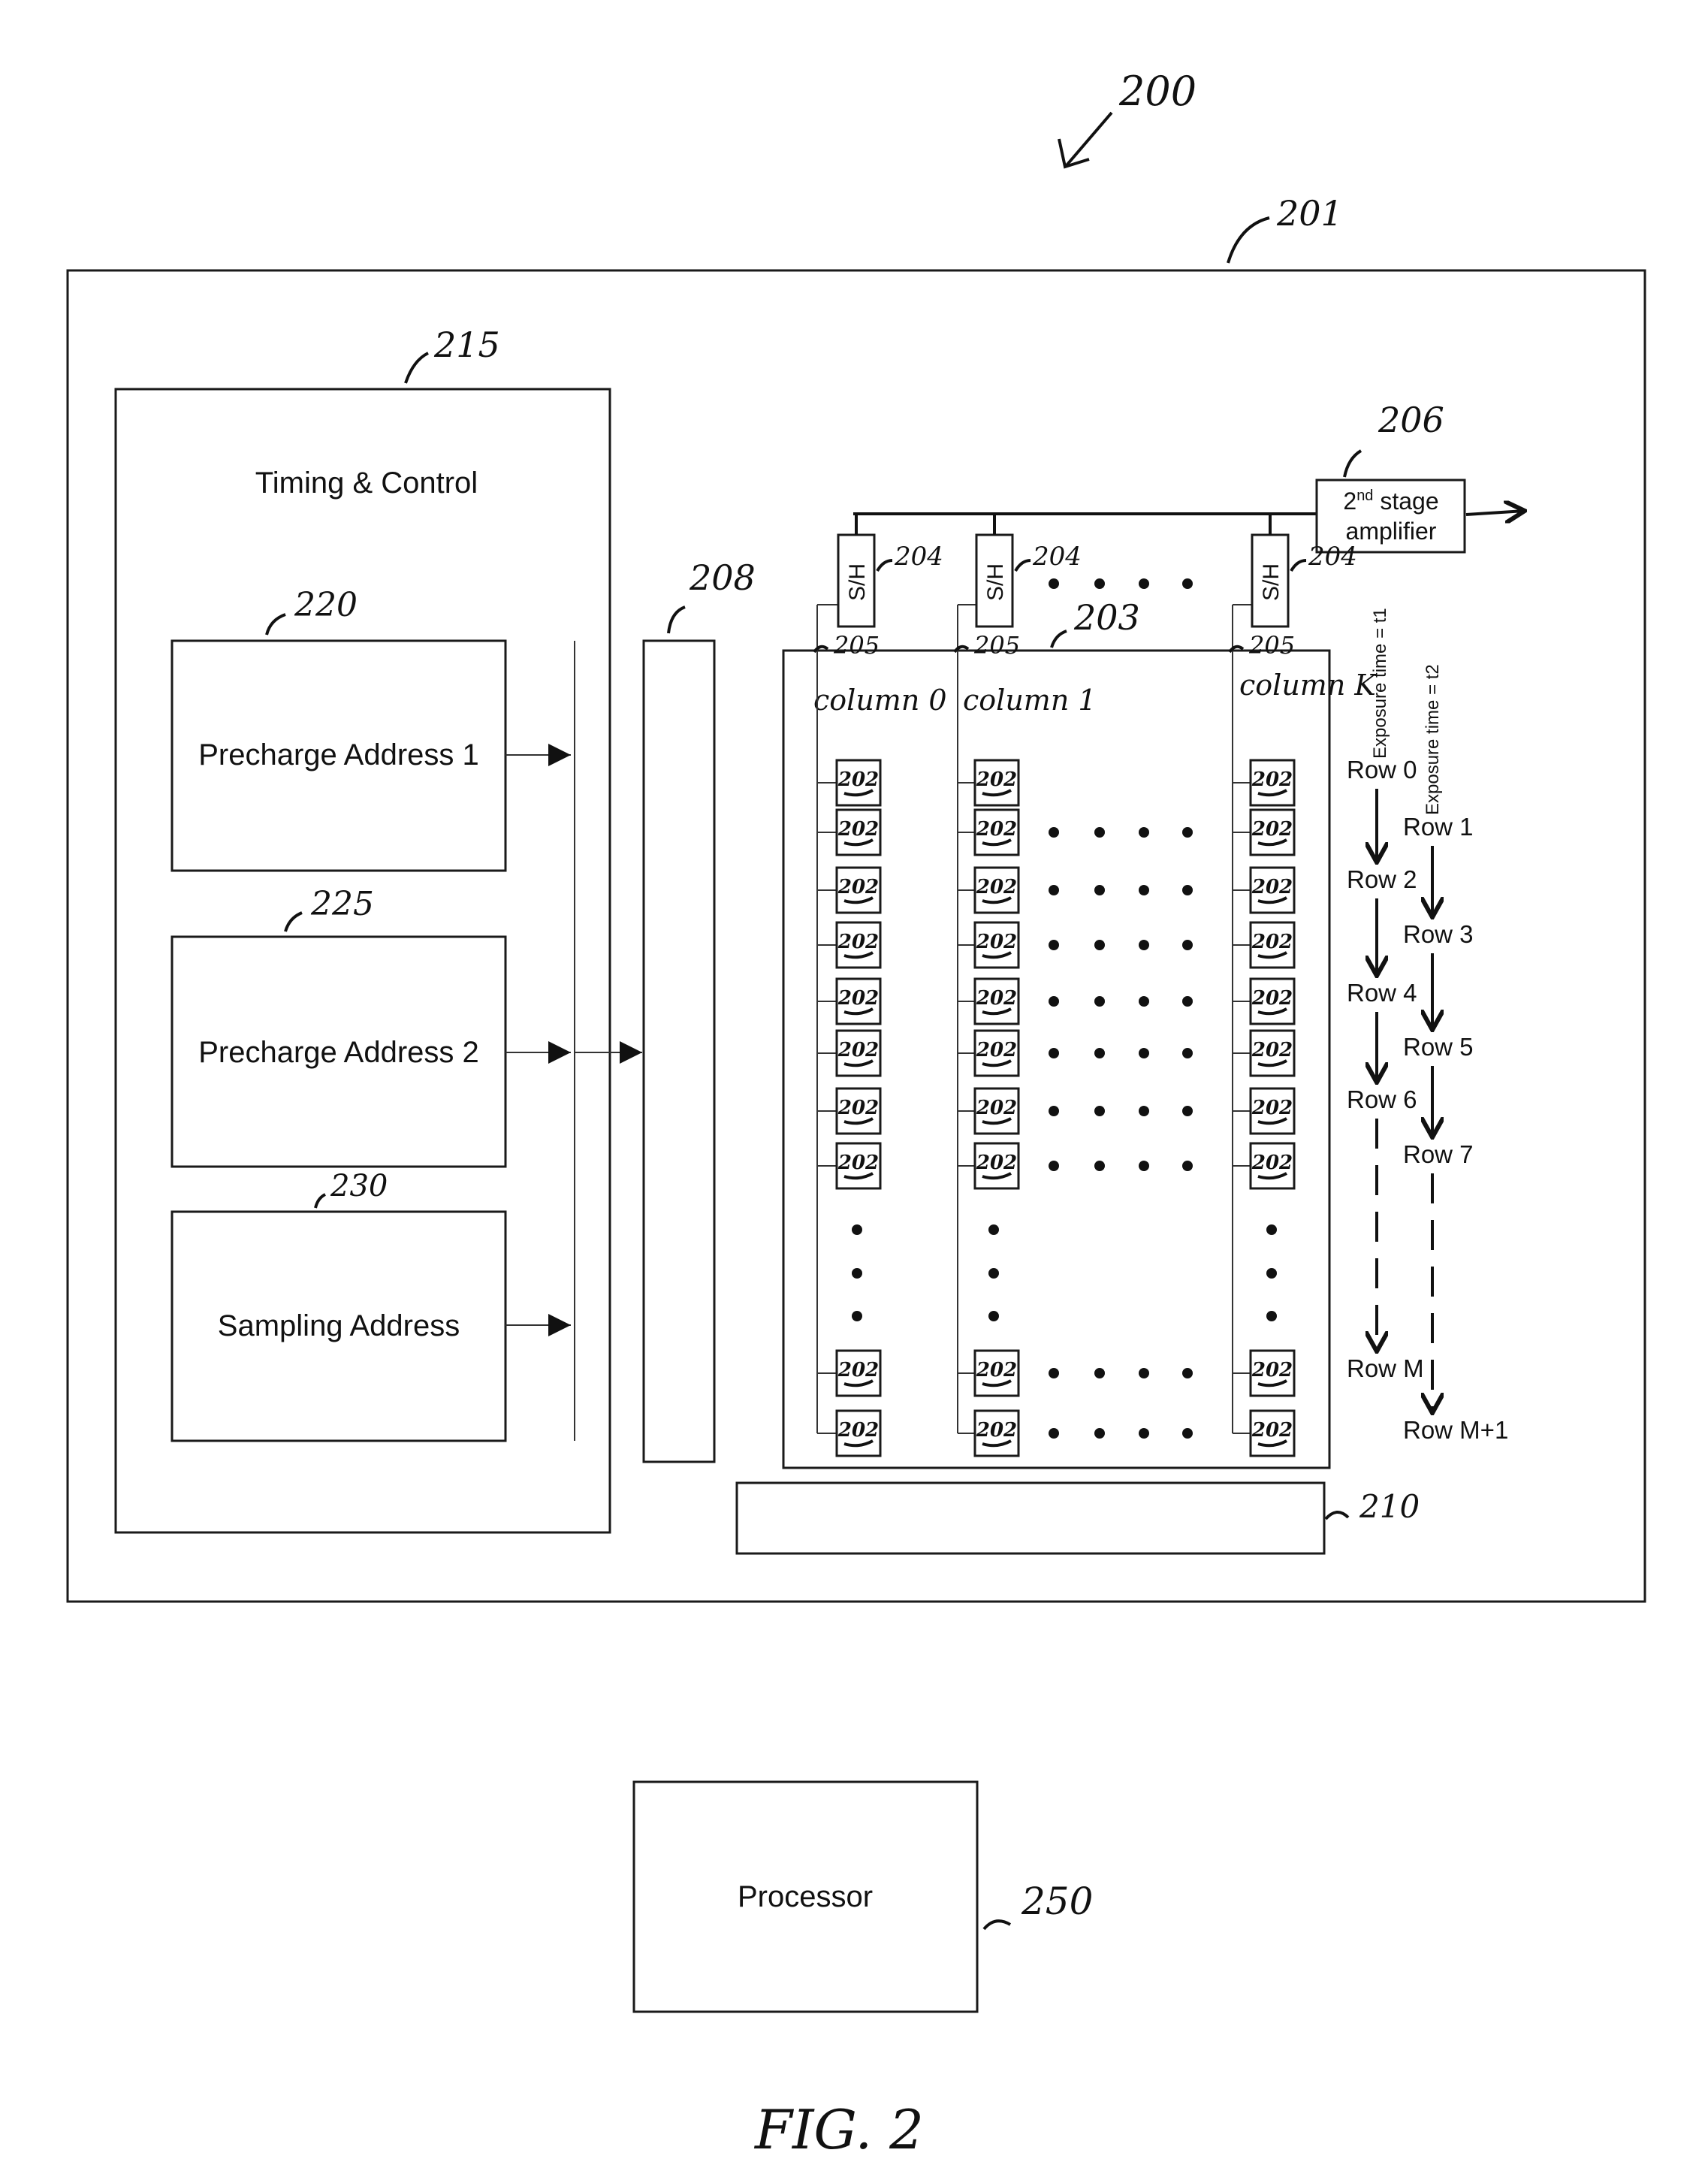  Describe the element at coordinates (276, 624) in the screenshot. I see `ref-220-leader` at that location.